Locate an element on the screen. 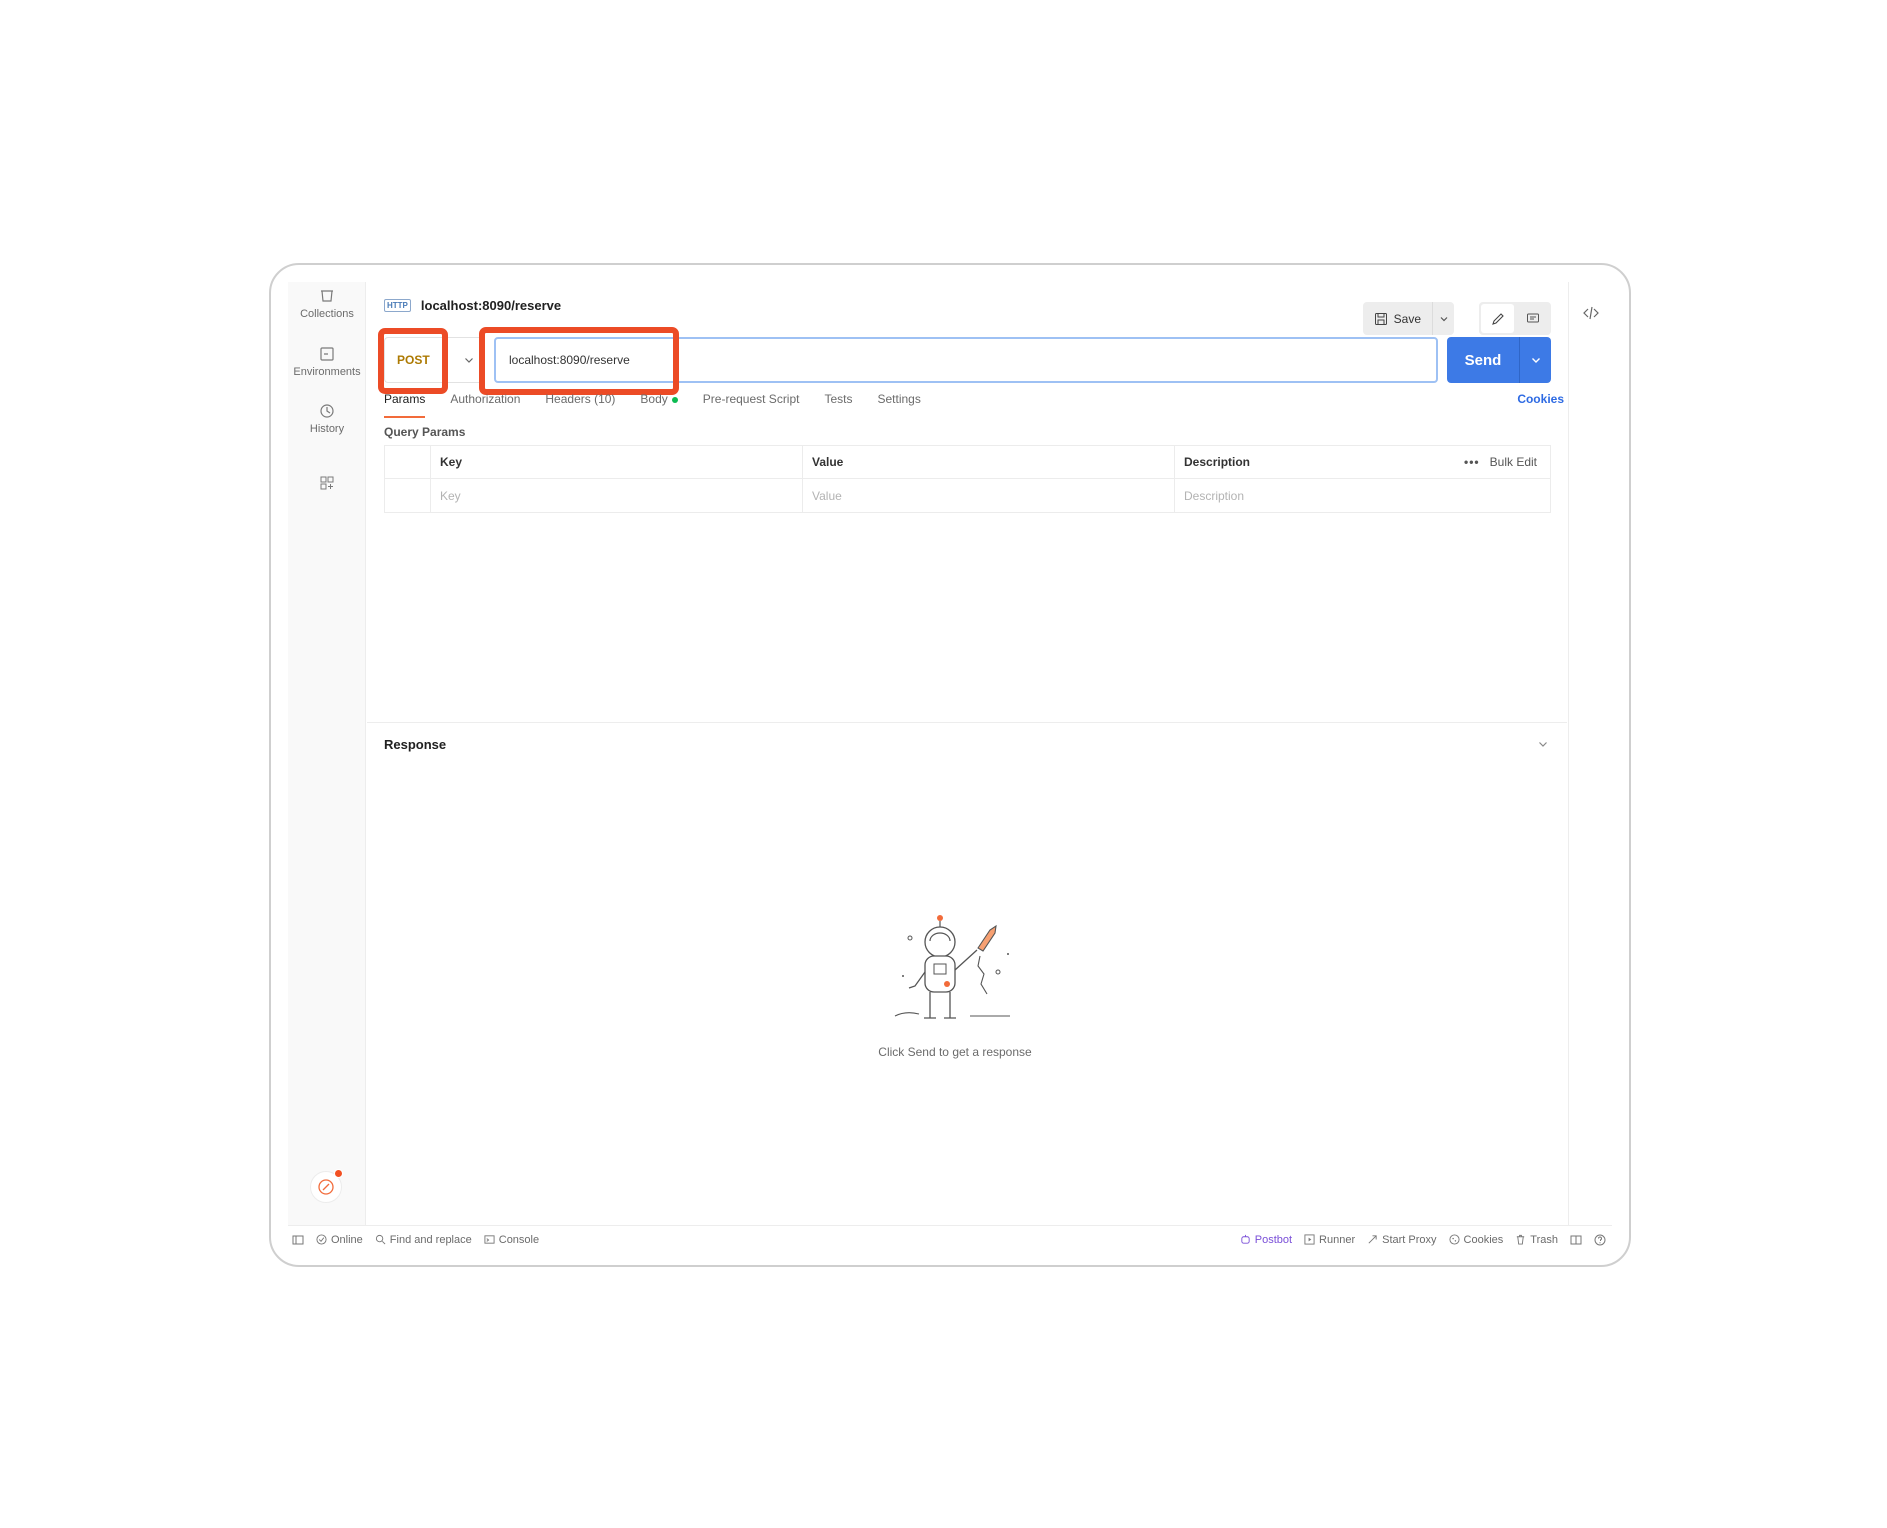 This screenshot has width=1887, height=1528. key-input: Key is located at coordinates (617, 495).